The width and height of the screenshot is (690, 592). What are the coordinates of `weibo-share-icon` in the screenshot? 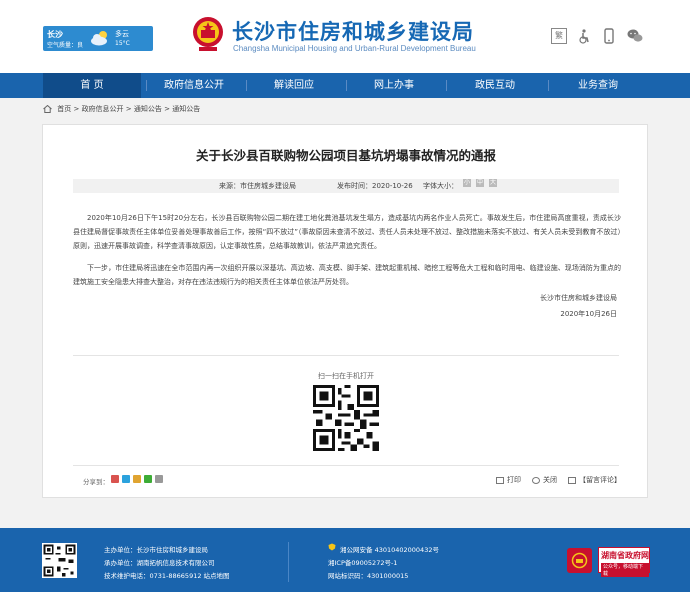 It's located at (115, 479).